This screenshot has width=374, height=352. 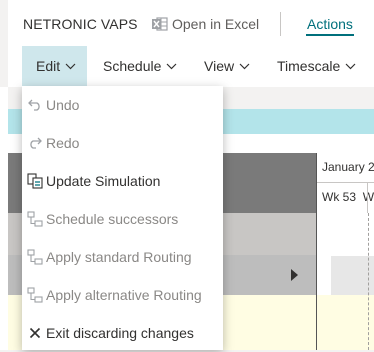 I want to click on menu-schedule-label: Schedule, so click(x=132, y=66).